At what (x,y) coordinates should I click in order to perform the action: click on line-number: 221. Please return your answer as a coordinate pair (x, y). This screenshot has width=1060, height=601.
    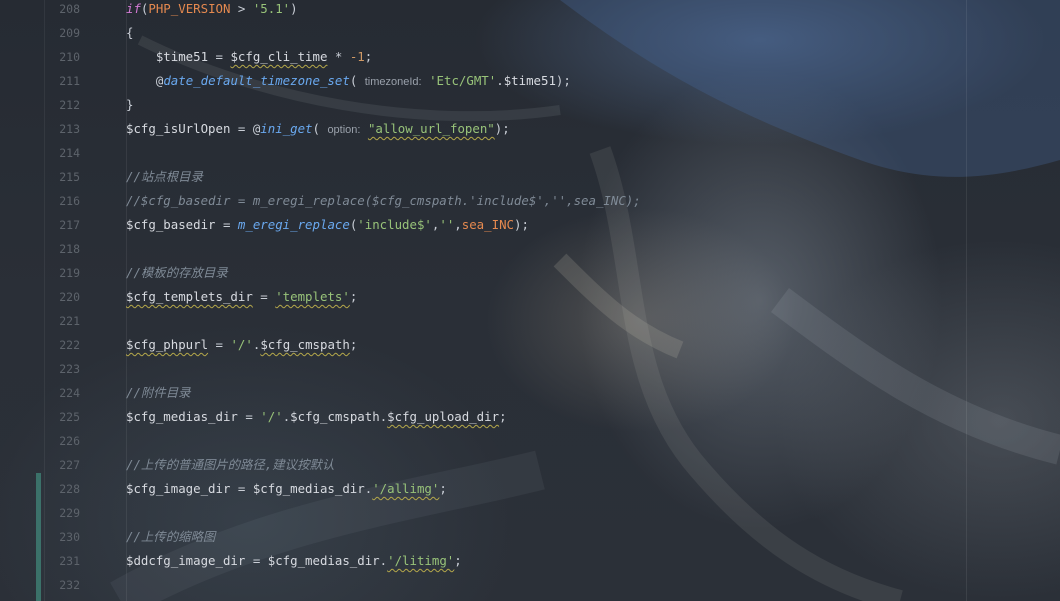
    Looking at the image, I should click on (40, 321).